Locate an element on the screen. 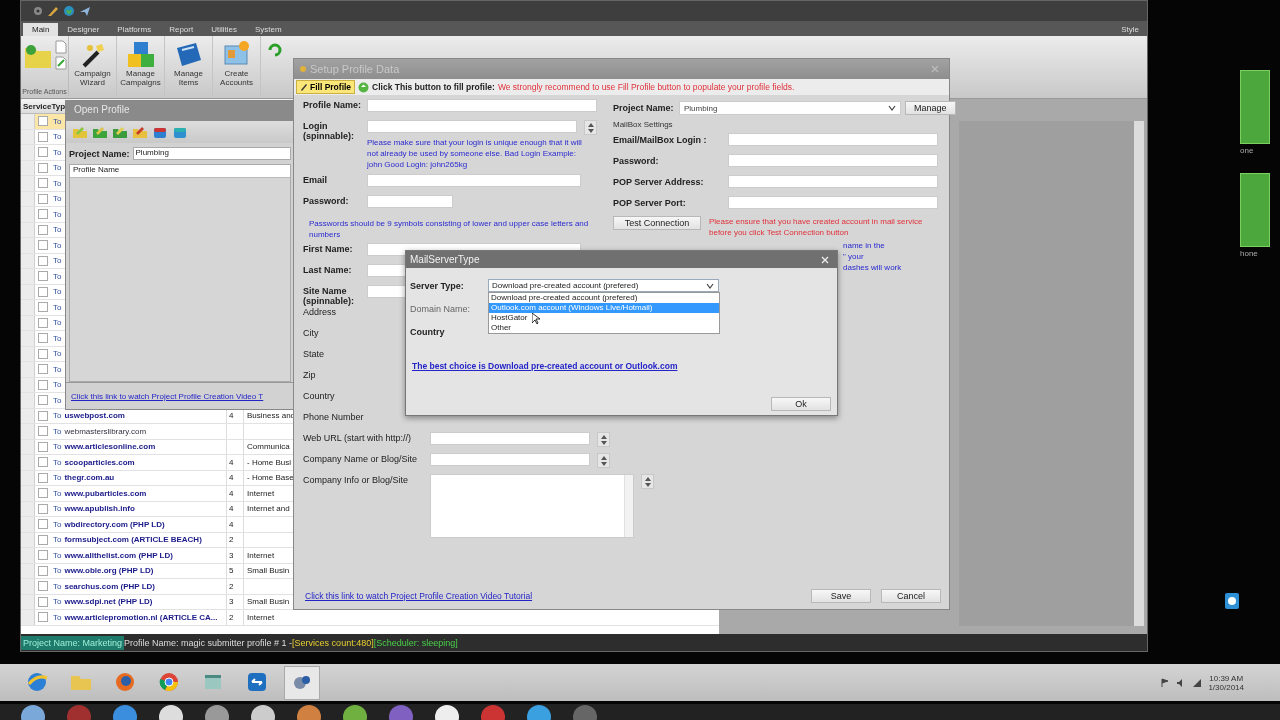  ok-button: Ok is located at coordinates (801, 404).